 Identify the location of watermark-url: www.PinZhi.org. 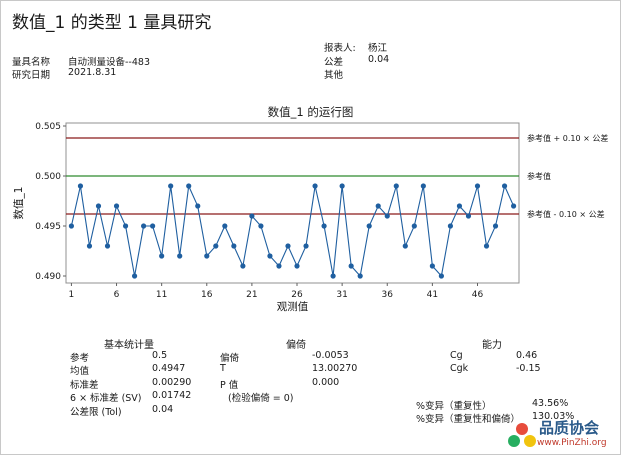
(572, 443).